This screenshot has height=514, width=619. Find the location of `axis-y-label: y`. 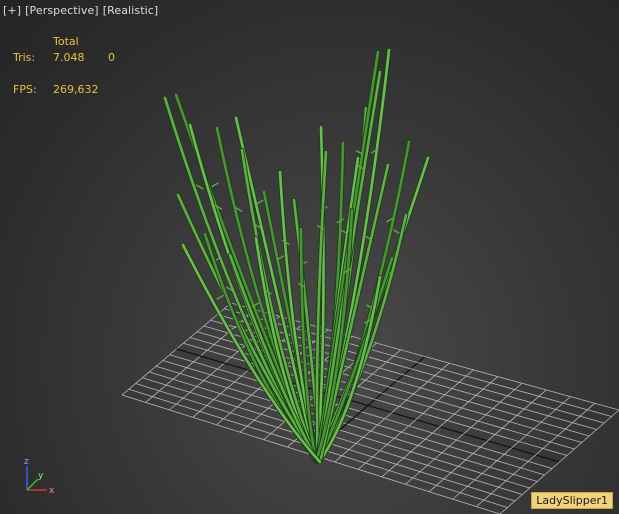

axis-y-label: y is located at coordinates (41, 476).